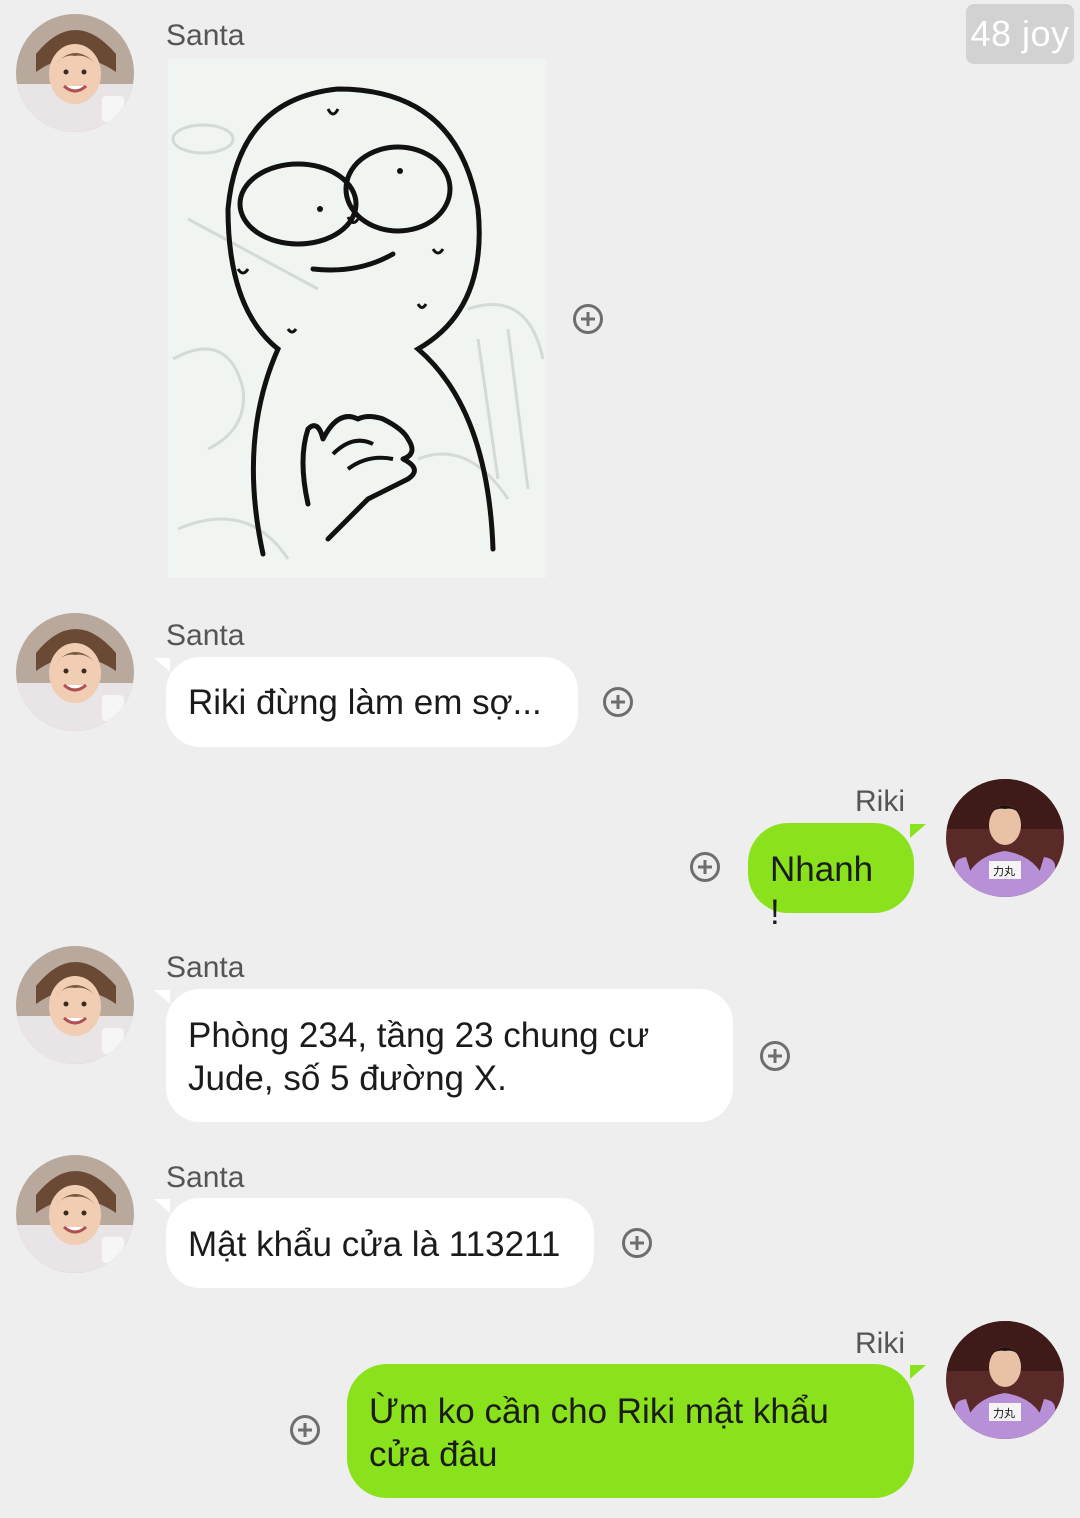  Describe the element at coordinates (599, 1411) in the screenshot. I see `message-text-line: Ừm ko cần cho Riki mật khẩu` at that location.